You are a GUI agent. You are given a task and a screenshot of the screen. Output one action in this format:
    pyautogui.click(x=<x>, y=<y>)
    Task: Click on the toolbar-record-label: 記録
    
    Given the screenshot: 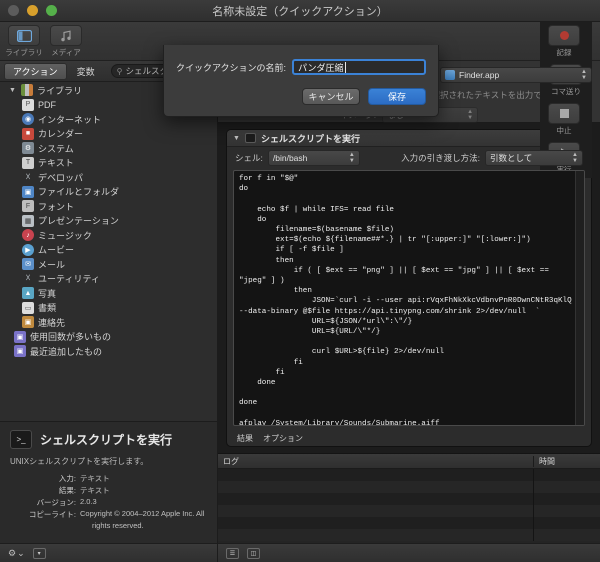 What is the action you would take?
    pyautogui.click(x=564, y=52)
    